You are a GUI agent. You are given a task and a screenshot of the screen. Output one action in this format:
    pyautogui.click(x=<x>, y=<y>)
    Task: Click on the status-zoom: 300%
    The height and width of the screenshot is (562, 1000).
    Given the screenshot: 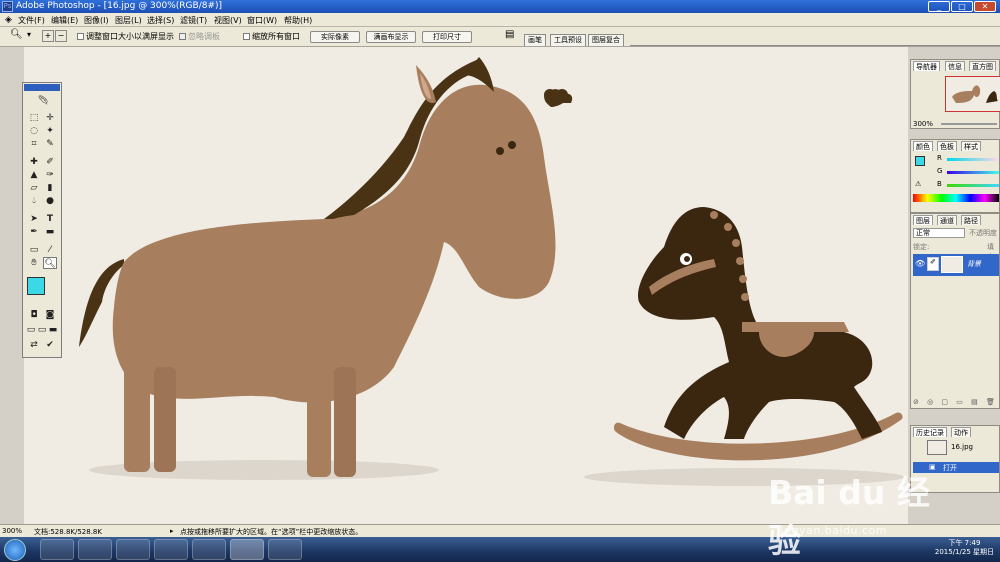 What is the action you would take?
    pyautogui.click(x=12, y=531)
    